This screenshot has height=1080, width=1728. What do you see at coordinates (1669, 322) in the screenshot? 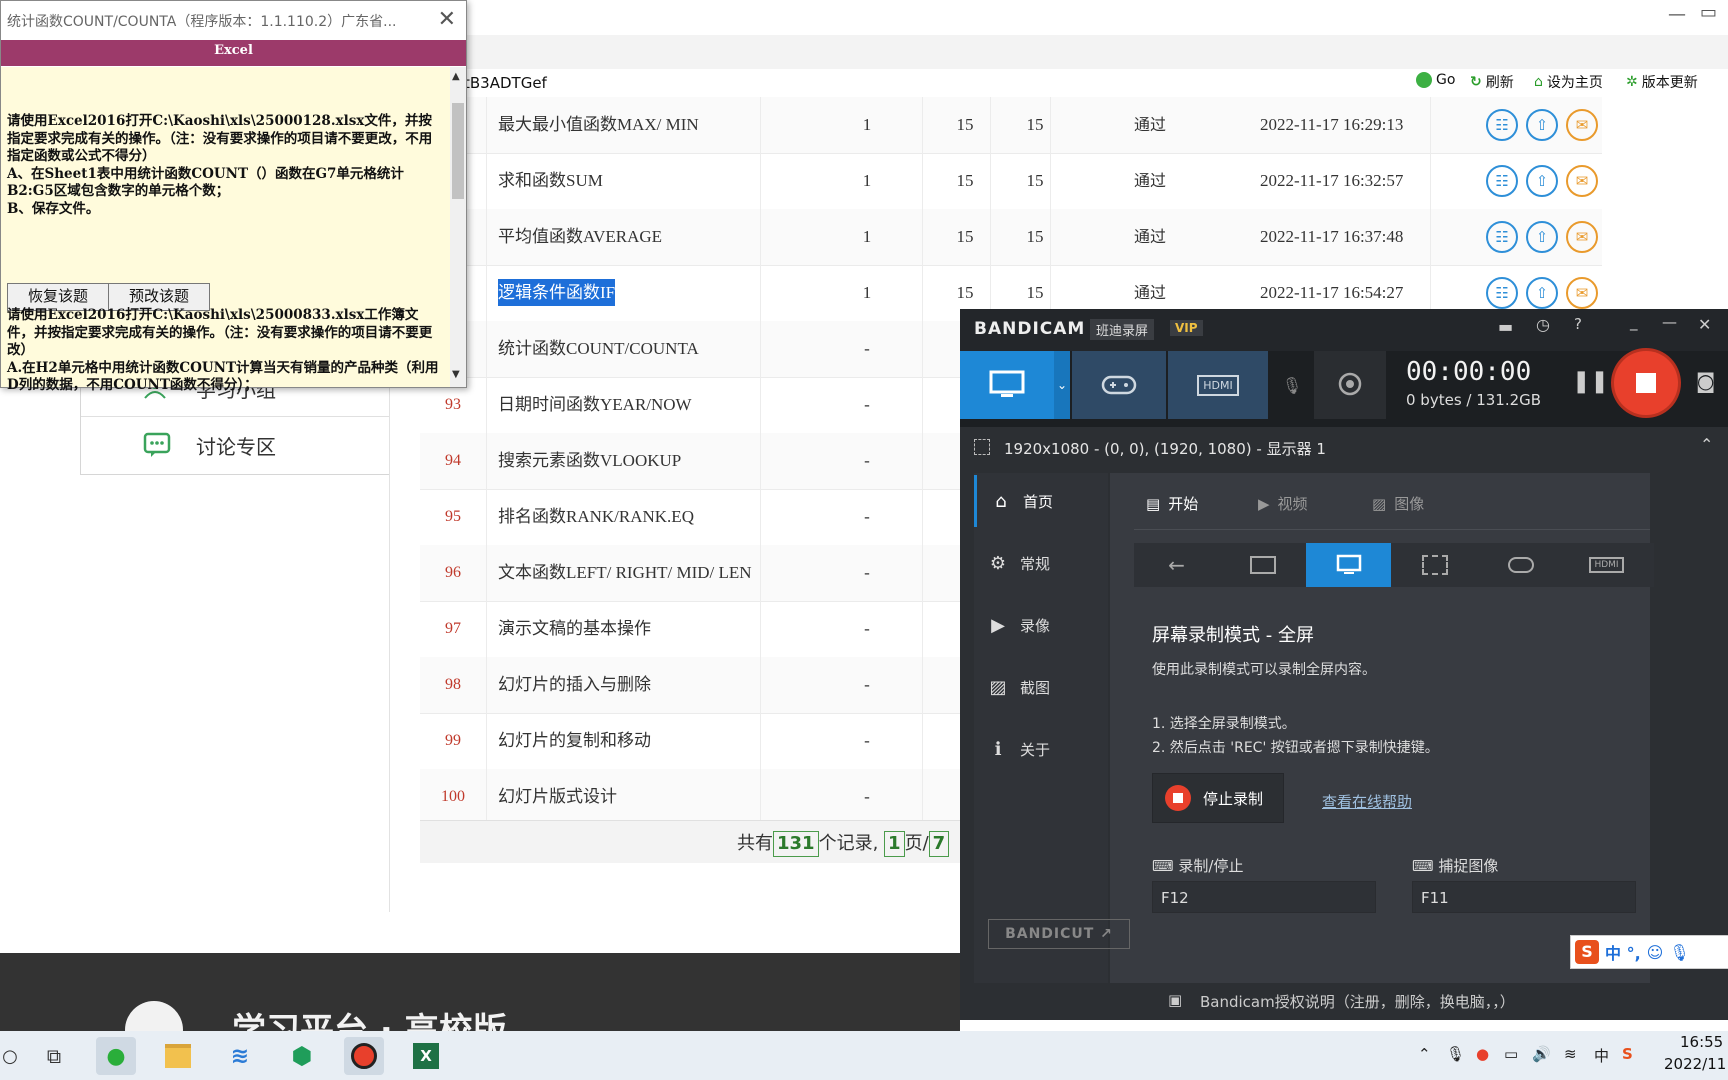
I see `maximize-icon: —` at bounding box center [1669, 322].